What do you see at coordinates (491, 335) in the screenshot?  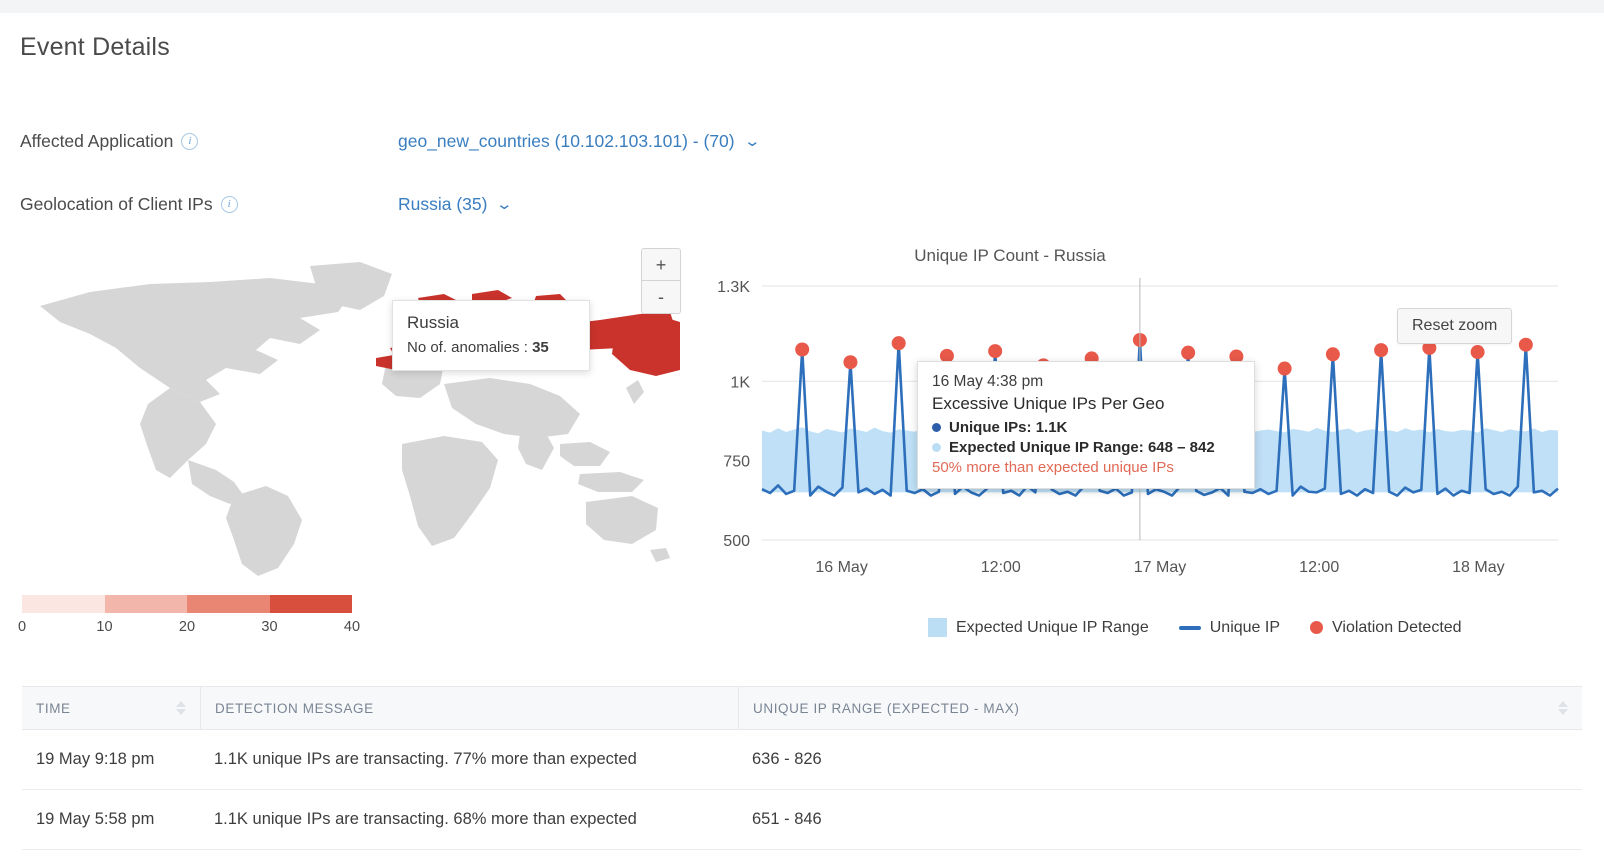 I see `map-tooltip: Russia No of. anomalies : 35` at bounding box center [491, 335].